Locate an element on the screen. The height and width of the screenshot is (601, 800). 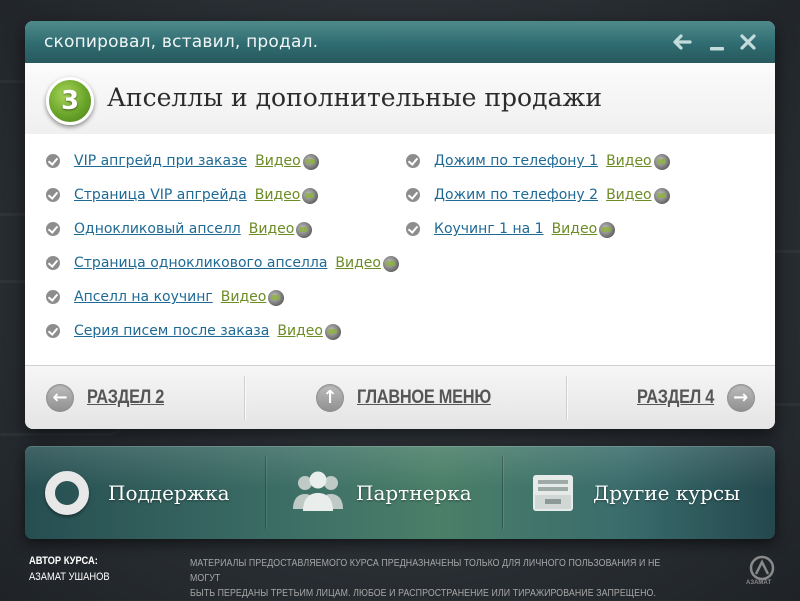
arrow-right-circle-icon: → is located at coordinates (740, 398).